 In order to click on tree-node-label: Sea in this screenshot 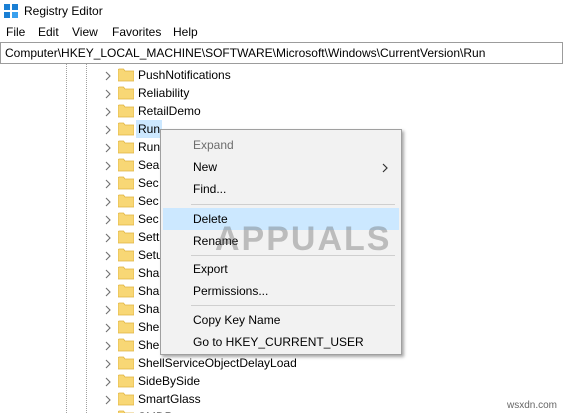, I will do `click(149, 165)`.